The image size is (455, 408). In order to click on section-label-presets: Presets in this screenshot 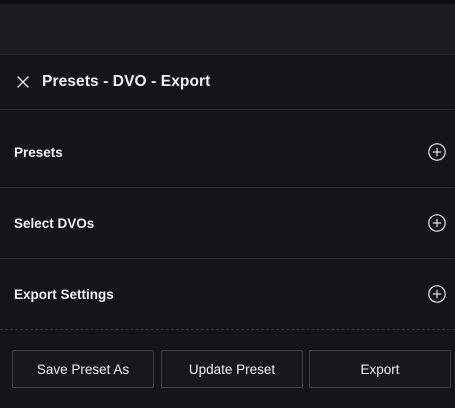, I will do `click(38, 152)`.